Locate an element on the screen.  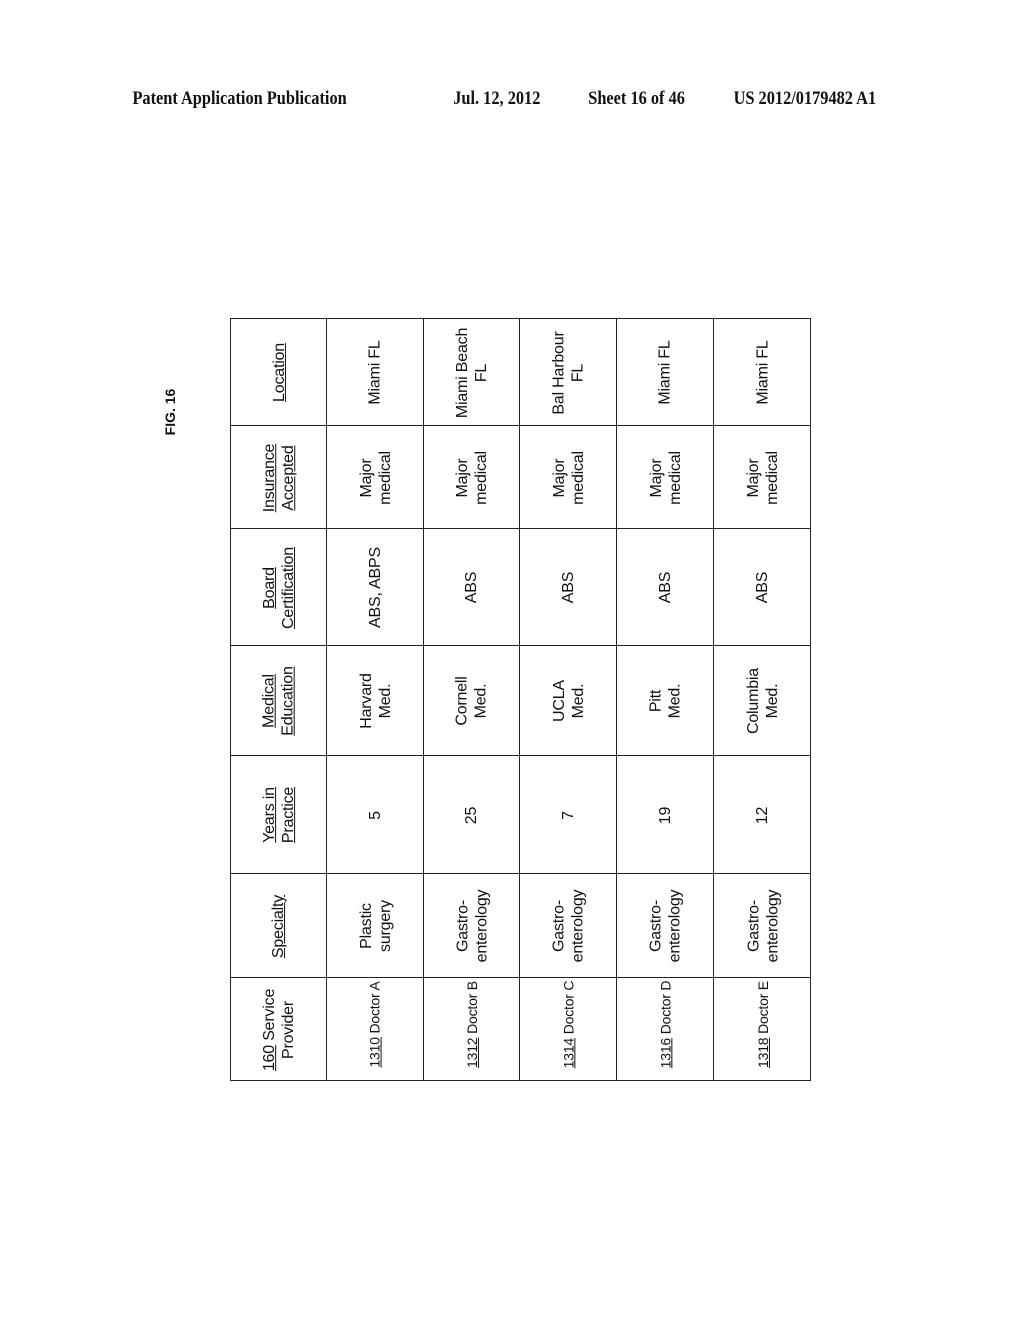
header-label-education: Medical Education is located at coordinates (279, 701).